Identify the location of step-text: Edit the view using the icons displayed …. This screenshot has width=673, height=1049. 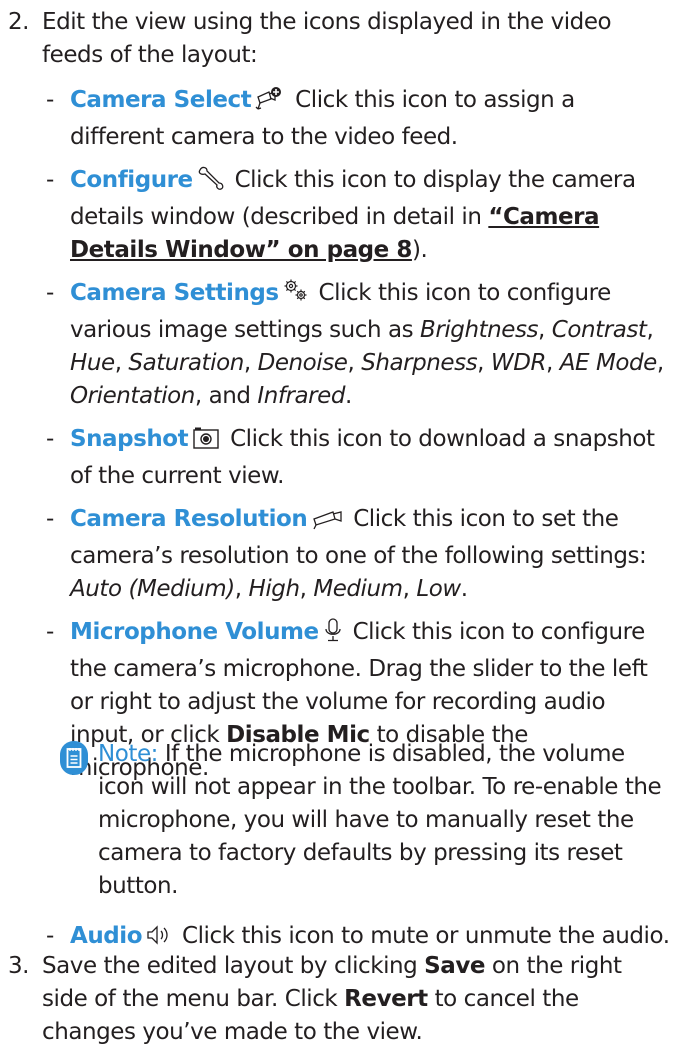
(327, 38).